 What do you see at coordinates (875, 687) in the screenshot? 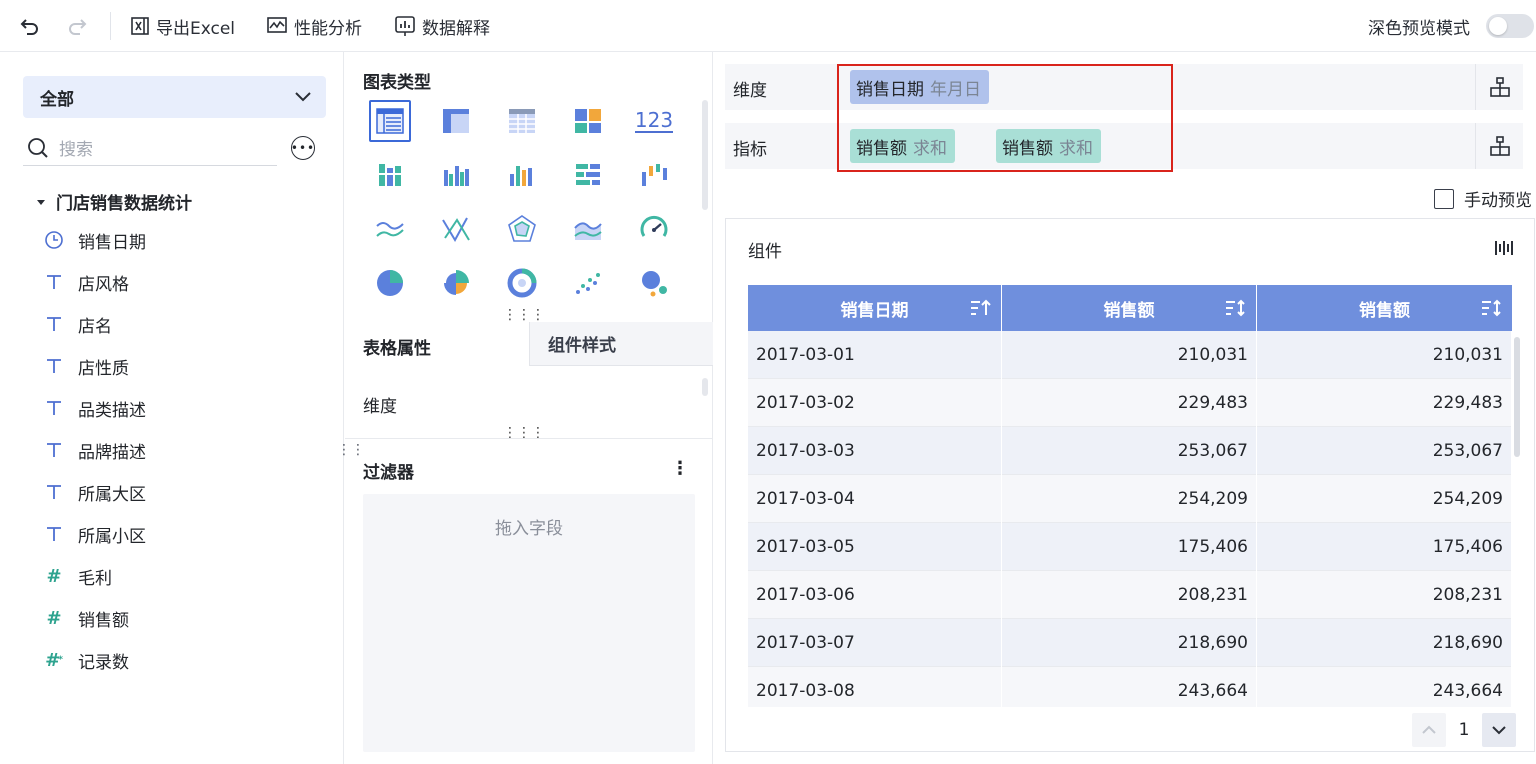
I see `table-cell: 2017-03-08` at bounding box center [875, 687].